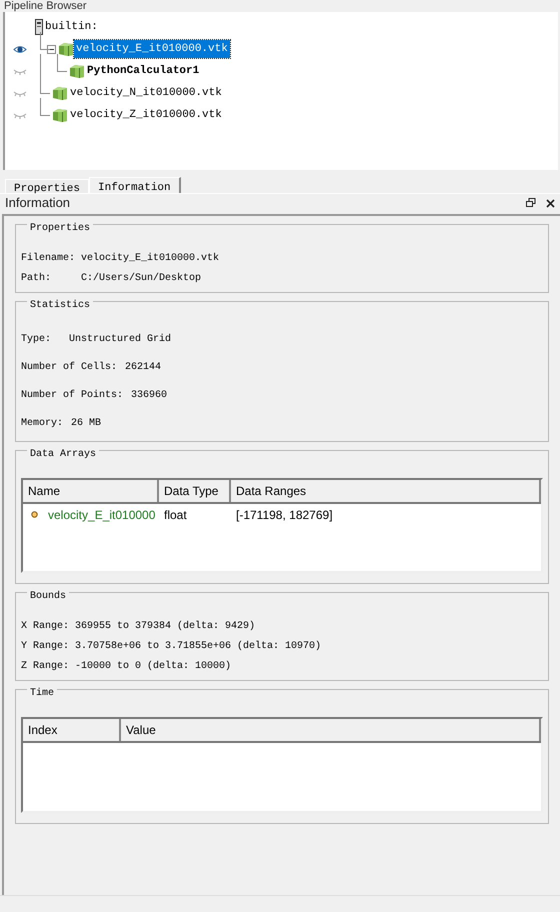 This screenshot has width=560, height=912. Describe the element at coordinates (69, 367) in the screenshot. I see `field-label: Number of Cells:` at that location.